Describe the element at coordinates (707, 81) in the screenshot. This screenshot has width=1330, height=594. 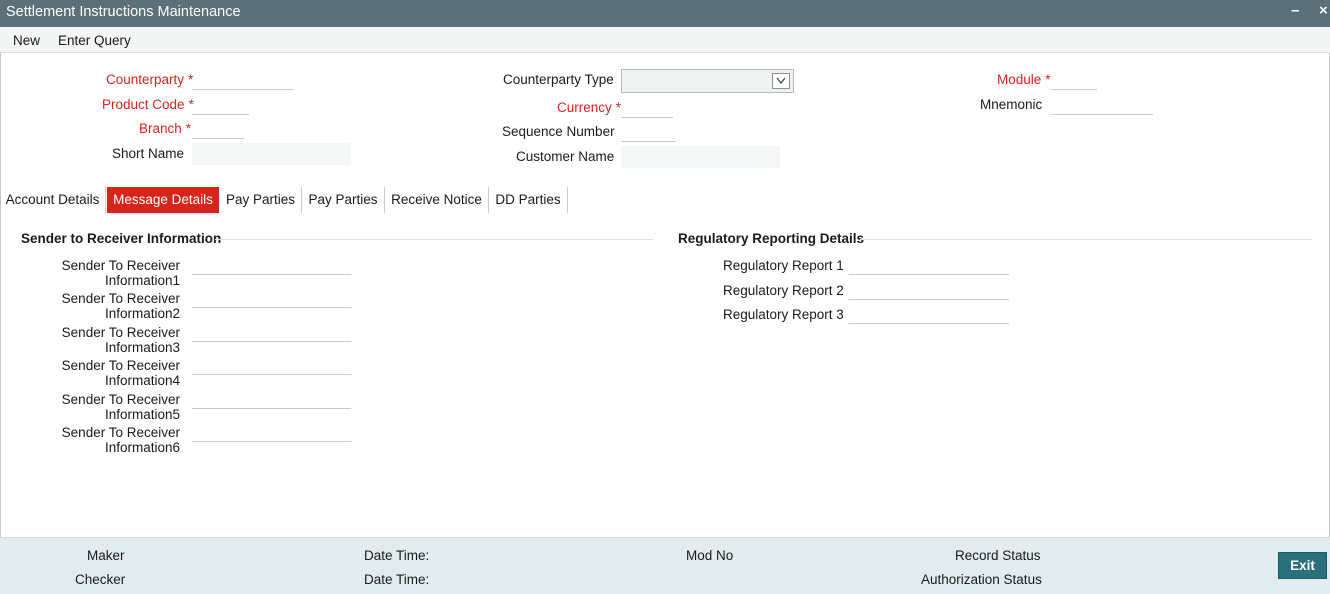
I see `counterparty-type-select` at that location.